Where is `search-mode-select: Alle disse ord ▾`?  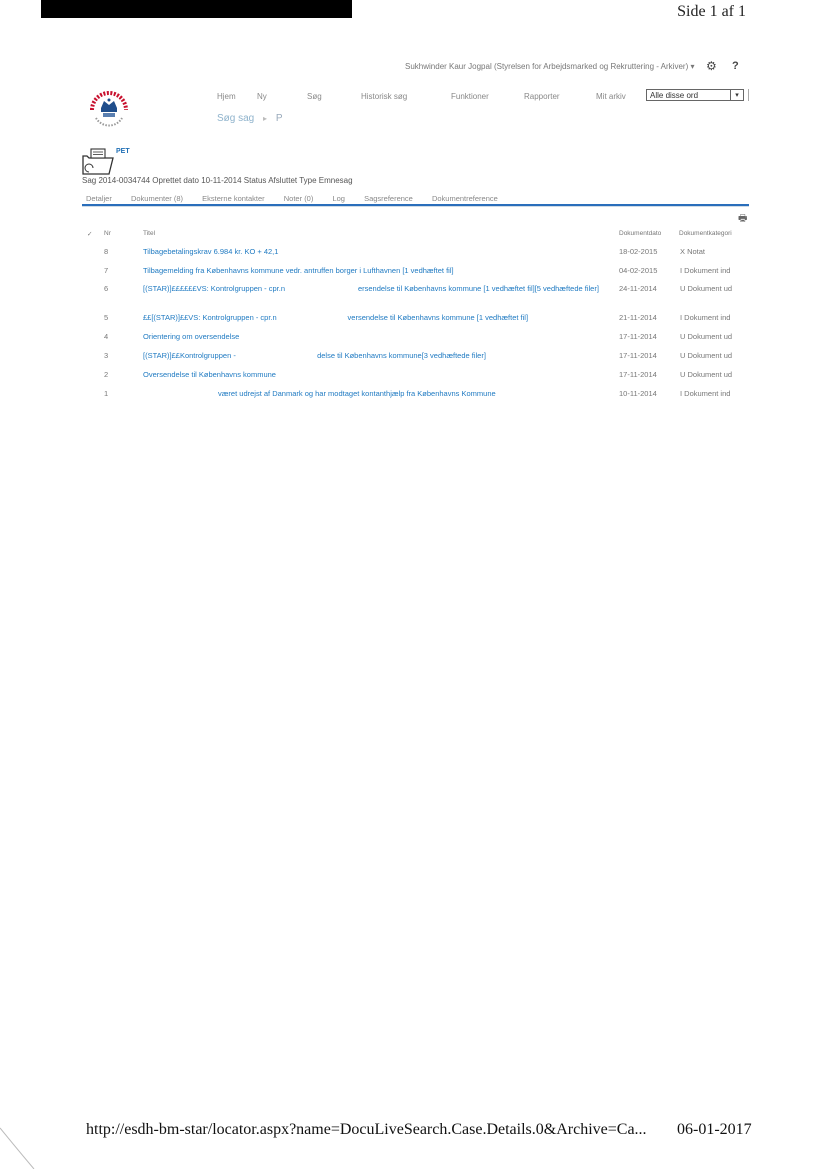 search-mode-select: Alle disse ord ▾ is located at coordinates (695, 95).